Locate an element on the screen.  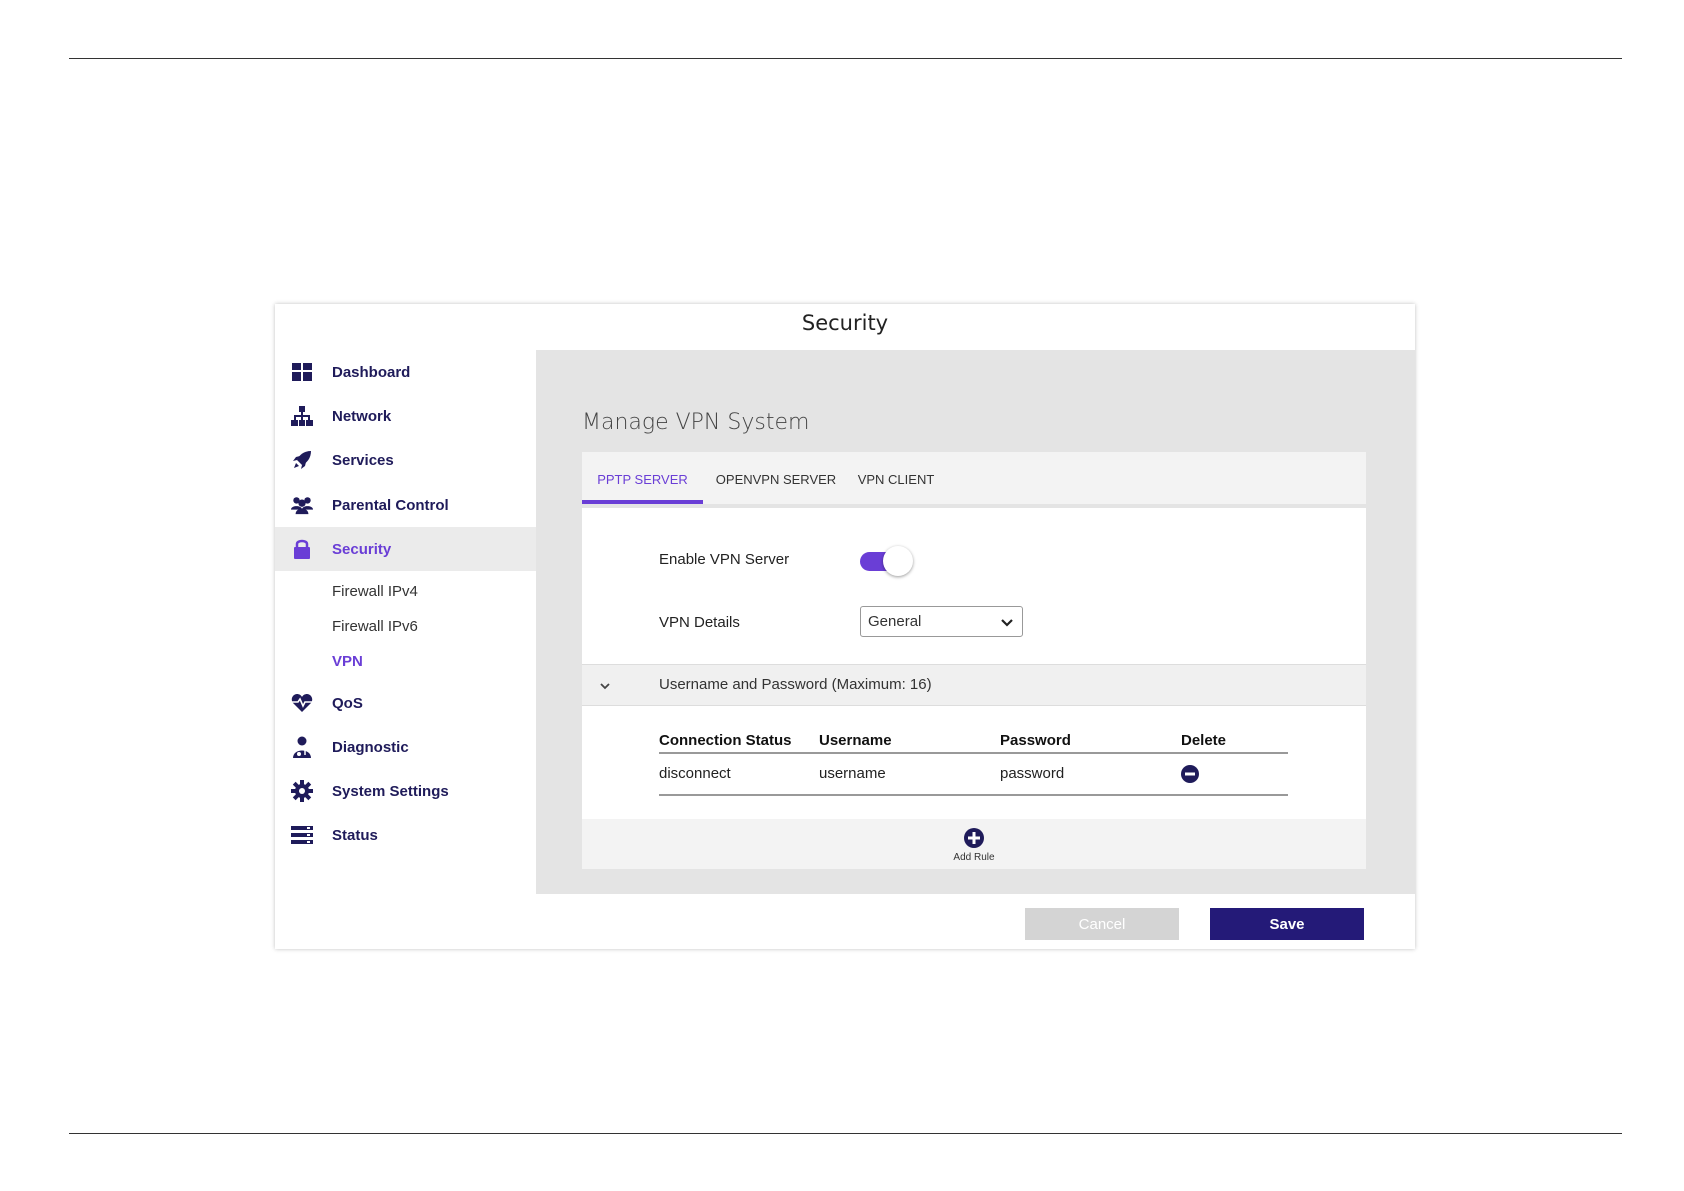
sidebar-item-label: System Settings is located at coordinates (390, 791).